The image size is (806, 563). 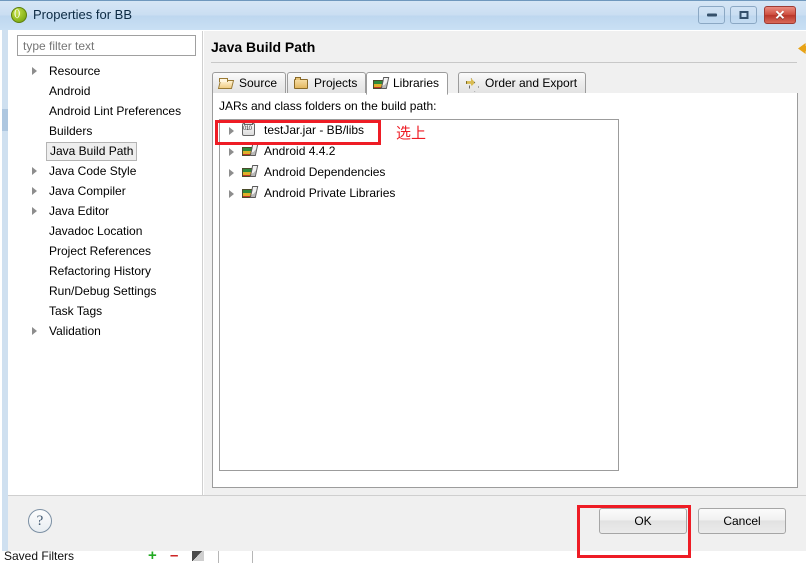 What do you see at coordinates (106, 131) in the screenshot?
I see `sidebar-item-builders: Builders` at bounding box center [106, 131].